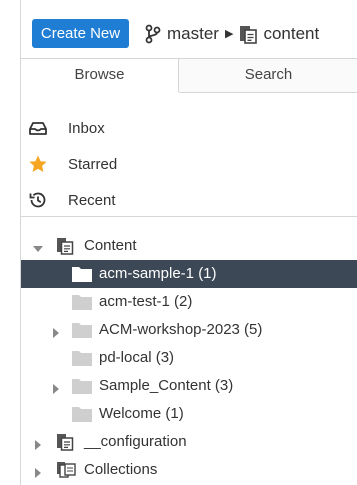 The image size is (357, 485). What do you see at coordinates (189, 442) in the screenshot?
I see `tree-node-configuration: __configuration` at bounding box center [189, 442].